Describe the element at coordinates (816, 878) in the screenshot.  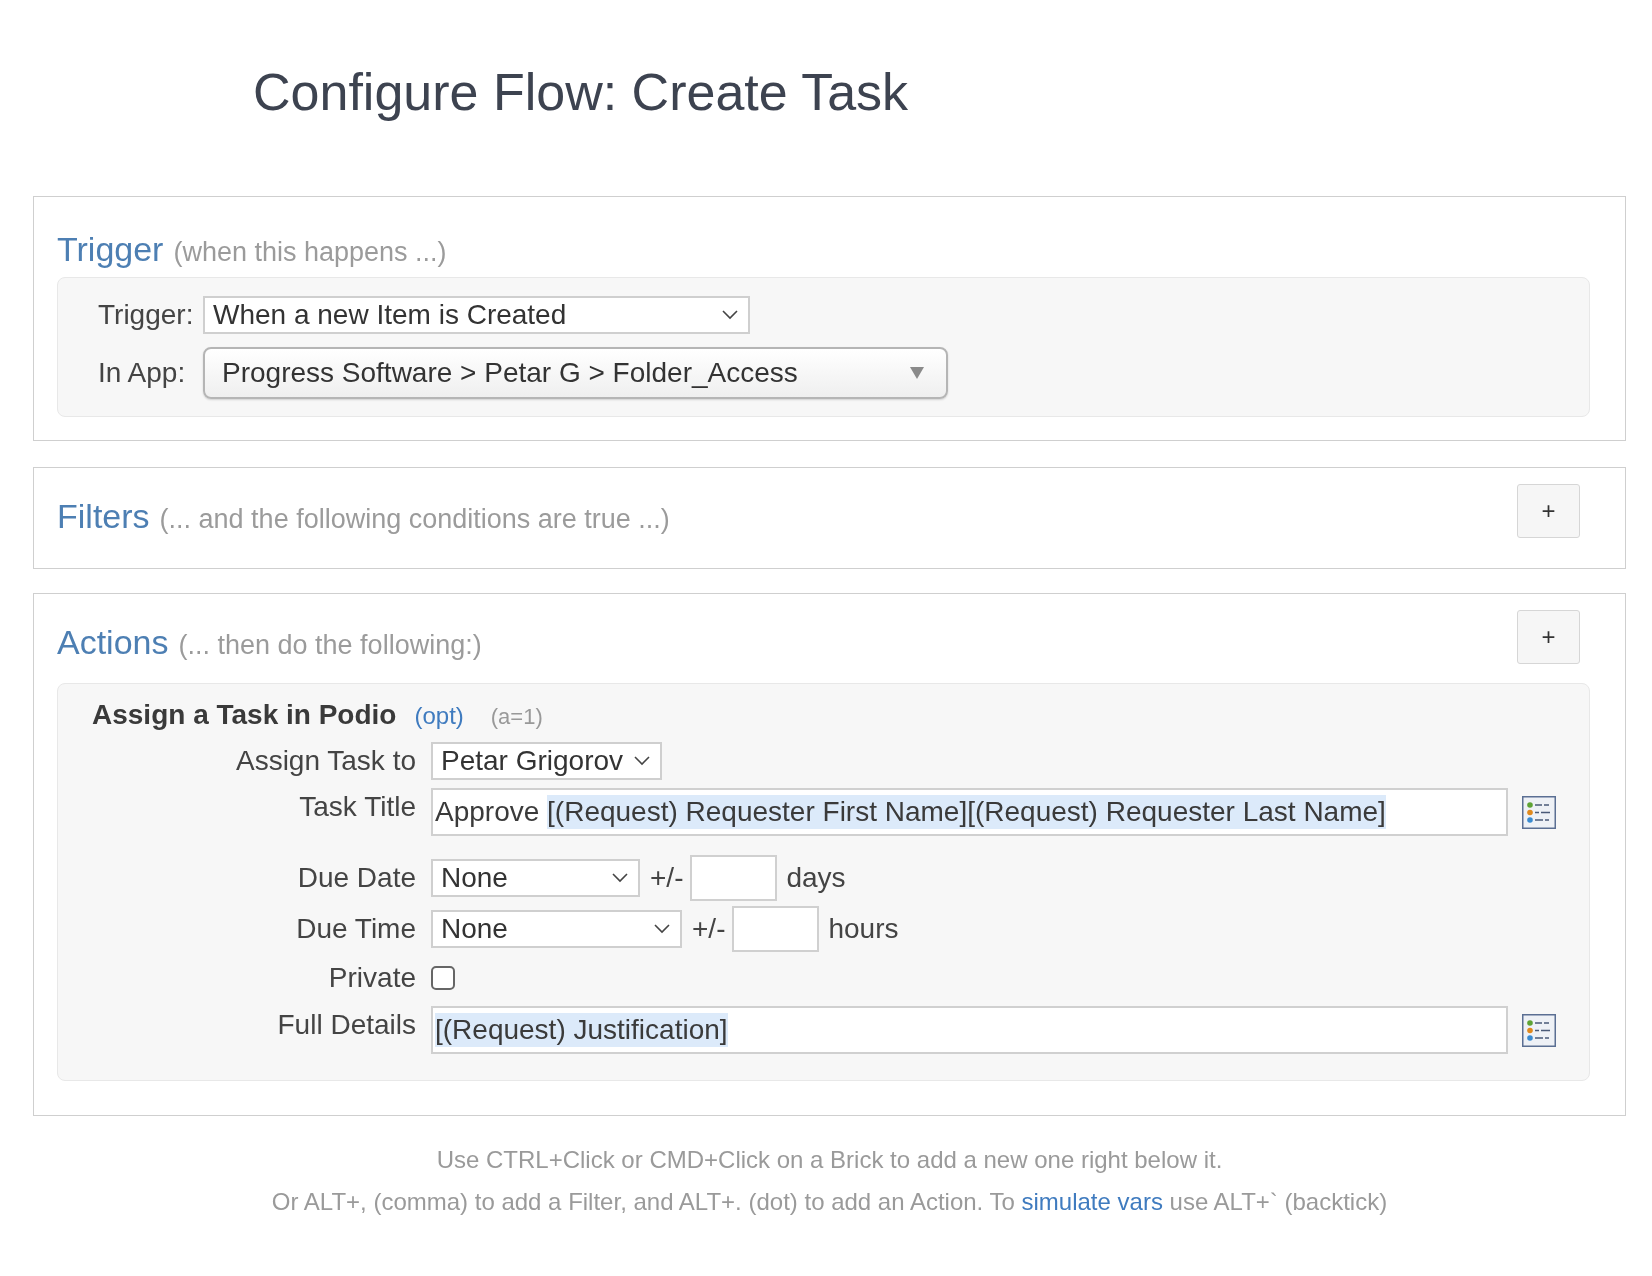
I see `unit-label: days` at that location.